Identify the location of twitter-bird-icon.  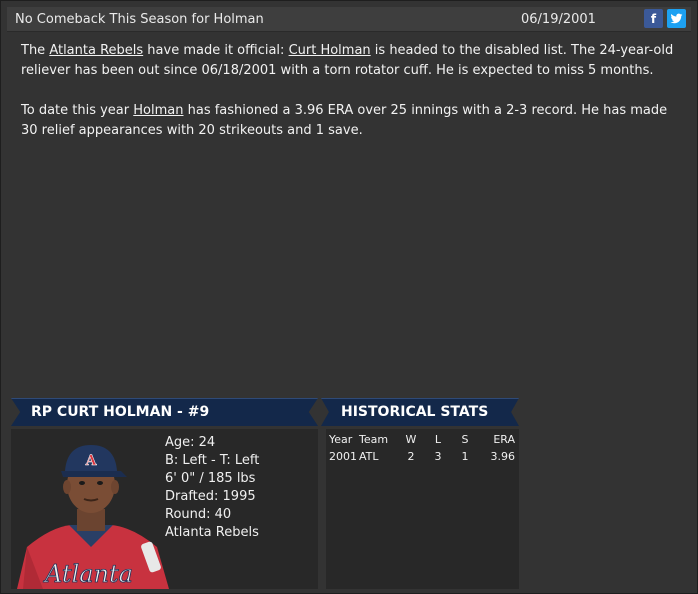
(676, 18).